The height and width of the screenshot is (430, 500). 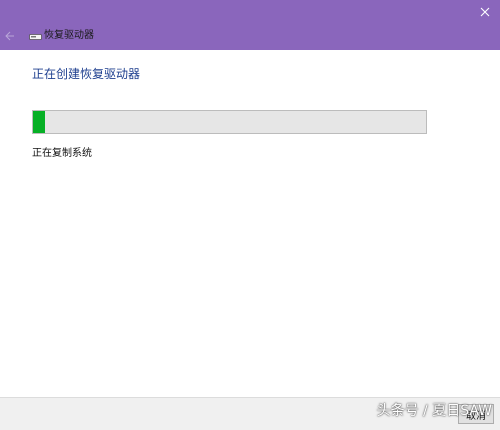 I want to click on title-bar: 恢复驱动器, so click(x=250, y=25).